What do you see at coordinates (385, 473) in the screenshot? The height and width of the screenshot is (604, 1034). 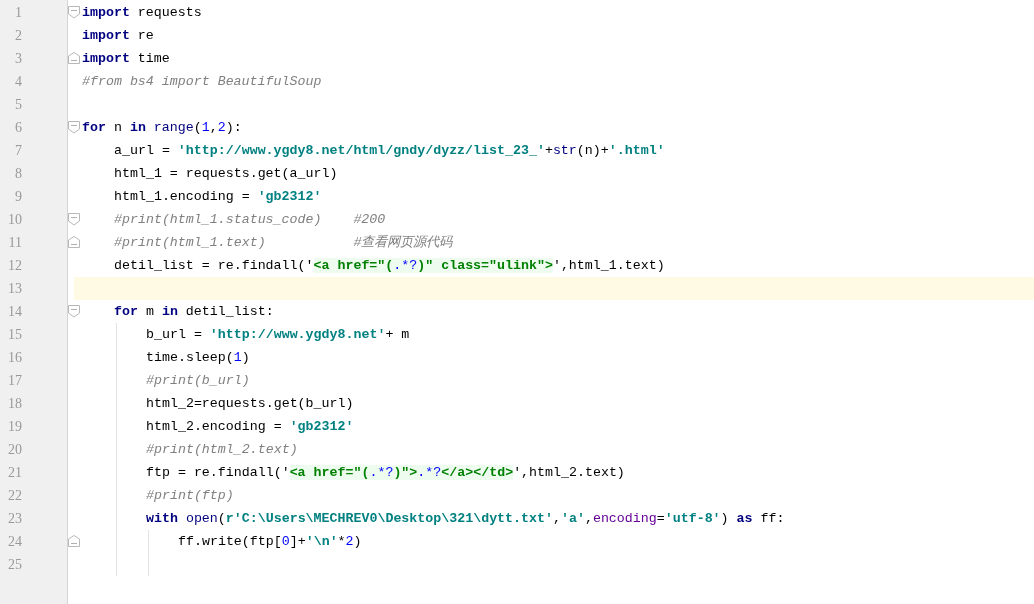 I see `code-line: ftp = re.findall('<a href="(.*?)">.*?</a></td>',html_2.text)` at bounding box center [385, 473].